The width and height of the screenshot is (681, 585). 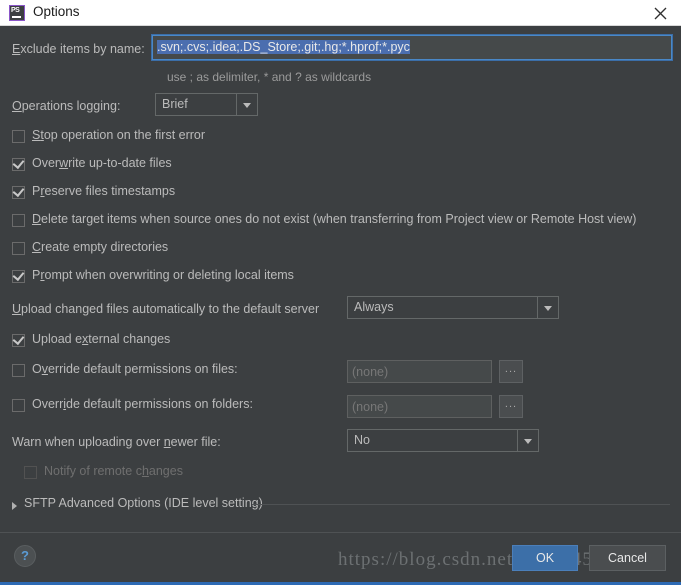 What do you see at coordinates (104, 191) in the screenshot?
I see `checkbox-label: Preserve files timestamps` at bounding box center [104, 191].